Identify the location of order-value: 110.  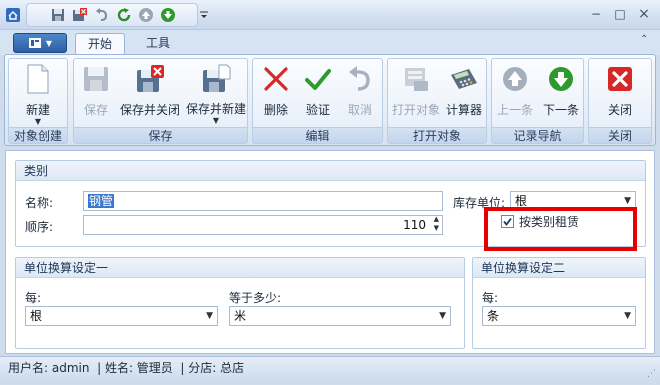
(414, 225).